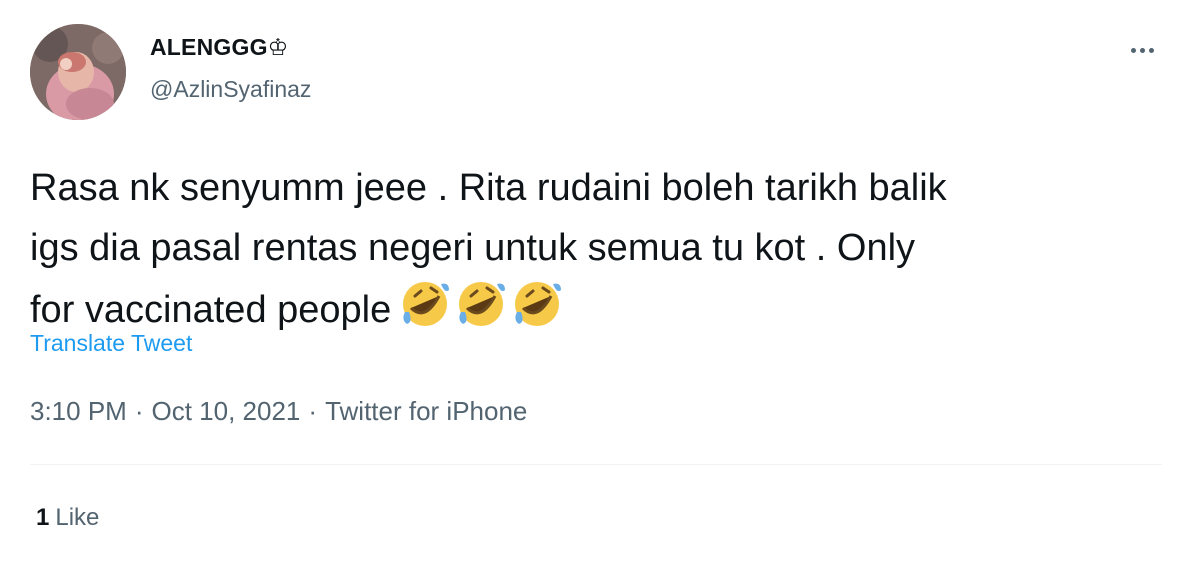 Image resolution: width=1194 pixels, height=568 pixels. Describe the element at coordinates (77, 517) in the screenshot. I see `like-label: Like` at that location.